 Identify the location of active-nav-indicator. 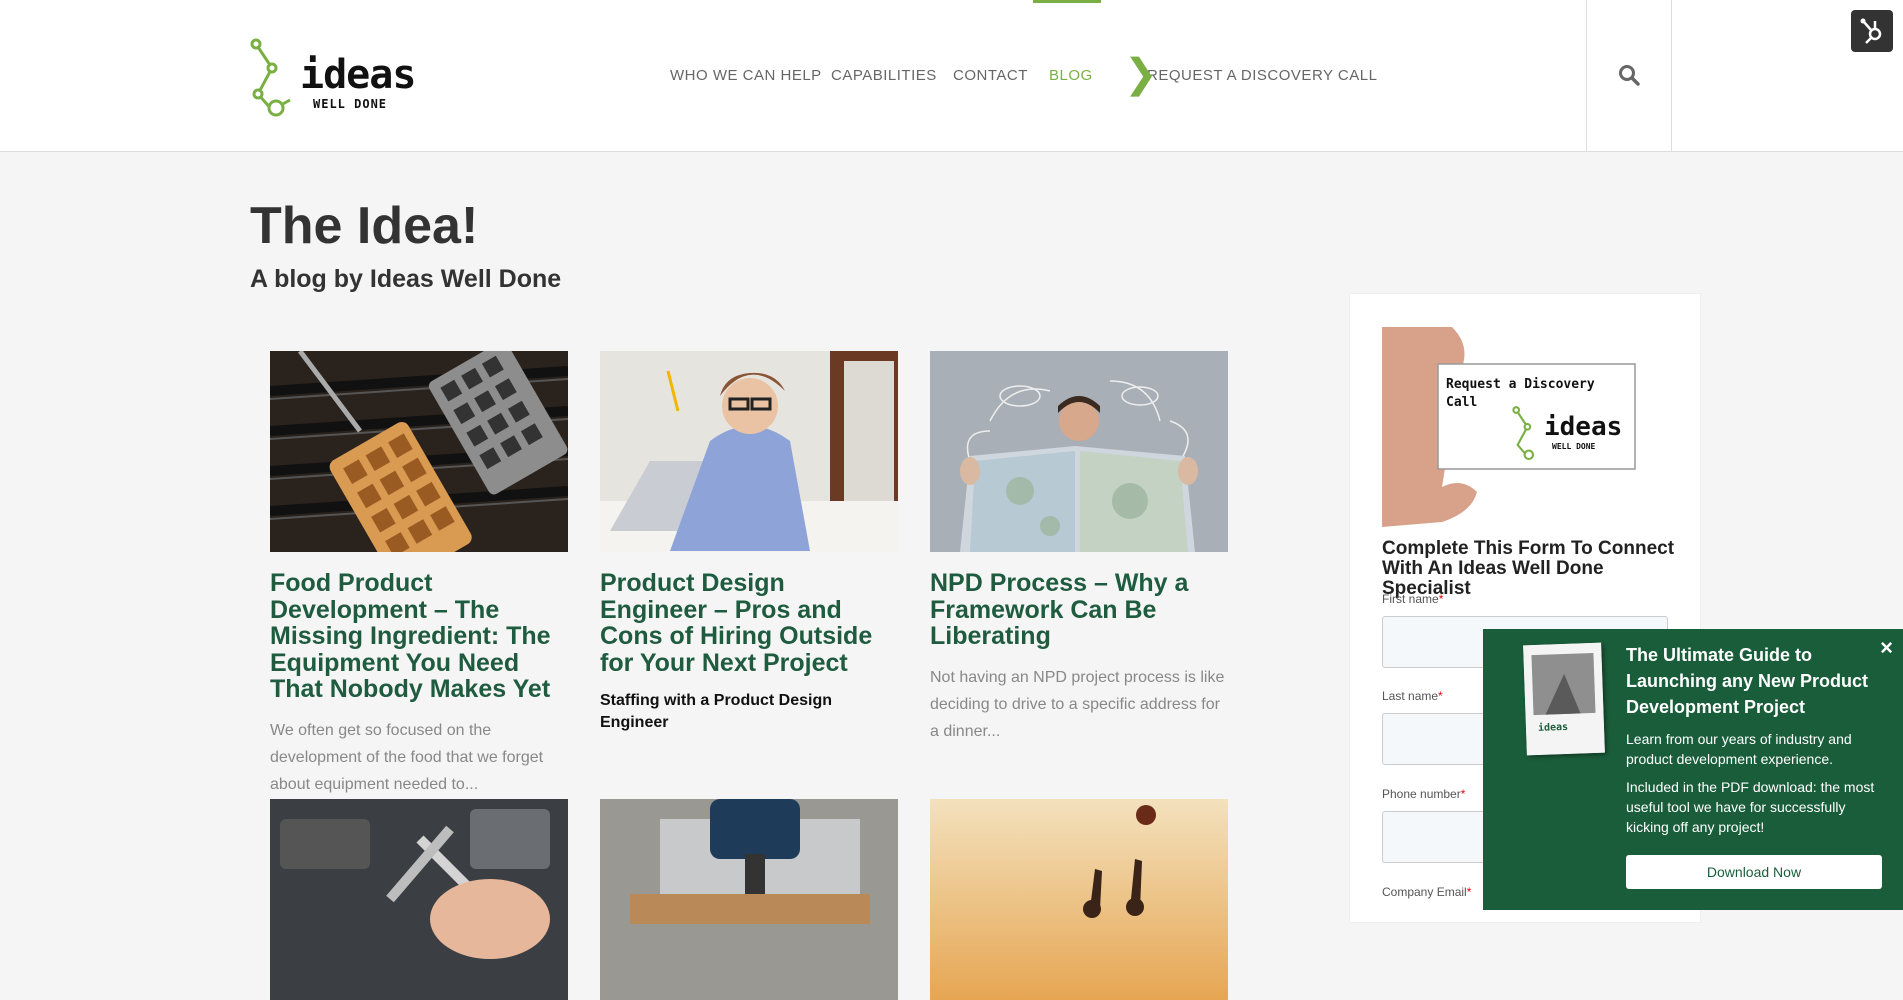
(1067, 1).